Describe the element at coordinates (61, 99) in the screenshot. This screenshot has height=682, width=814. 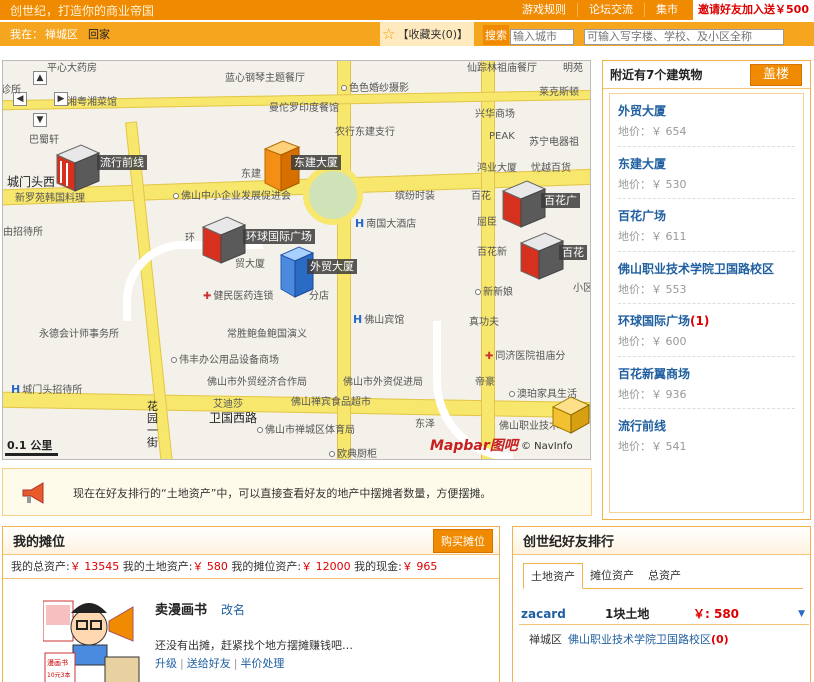
I see `pan-right-button: ▶` at that location.